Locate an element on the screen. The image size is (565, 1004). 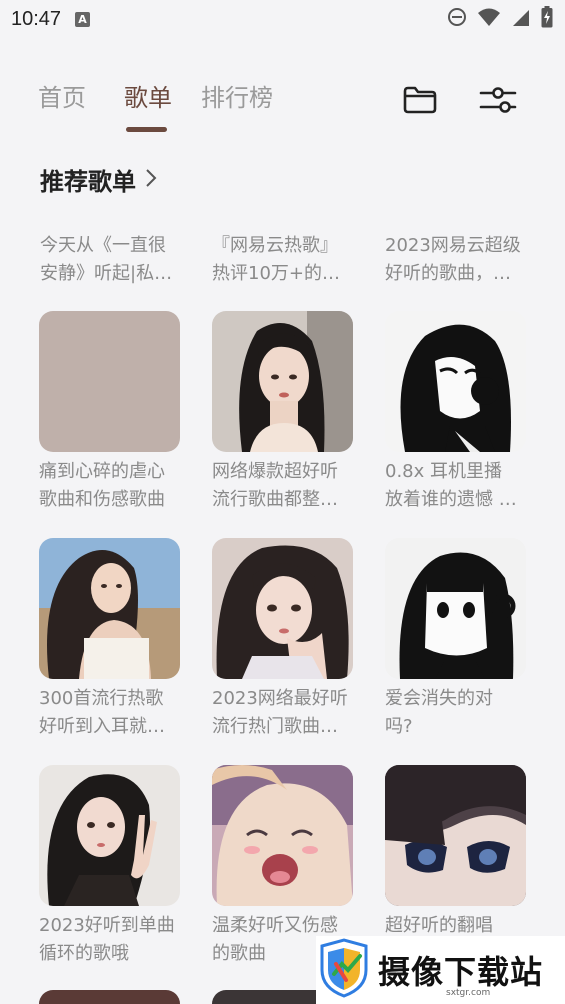
playlist-title: 2023好听到单曲 循环的歌哦 is located at coordinates (107, 939).